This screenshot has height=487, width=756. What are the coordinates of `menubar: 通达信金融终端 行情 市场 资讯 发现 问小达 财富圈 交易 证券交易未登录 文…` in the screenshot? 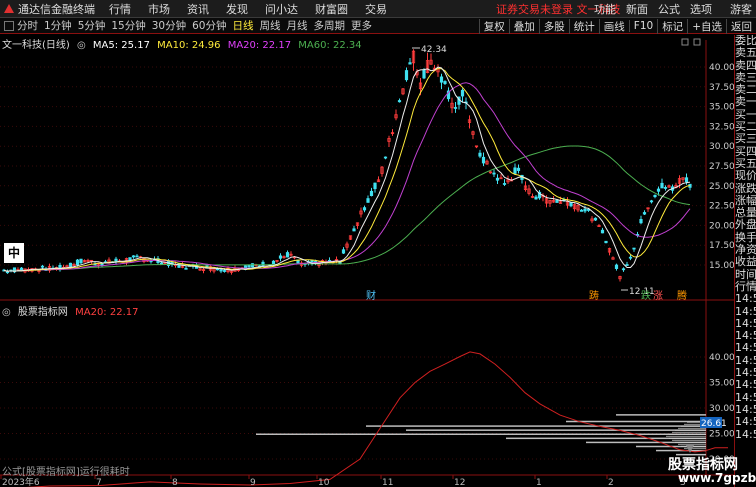 It's located at (378, 9).